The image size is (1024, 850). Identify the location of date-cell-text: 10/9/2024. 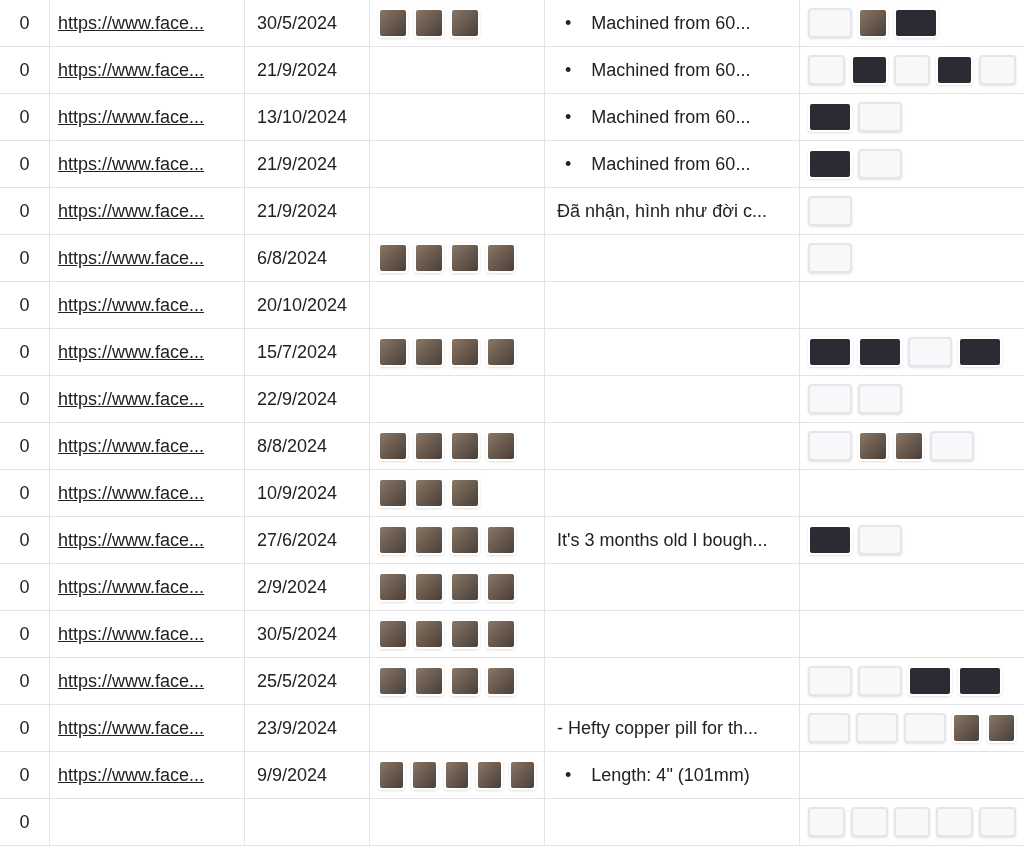
(297, 493).